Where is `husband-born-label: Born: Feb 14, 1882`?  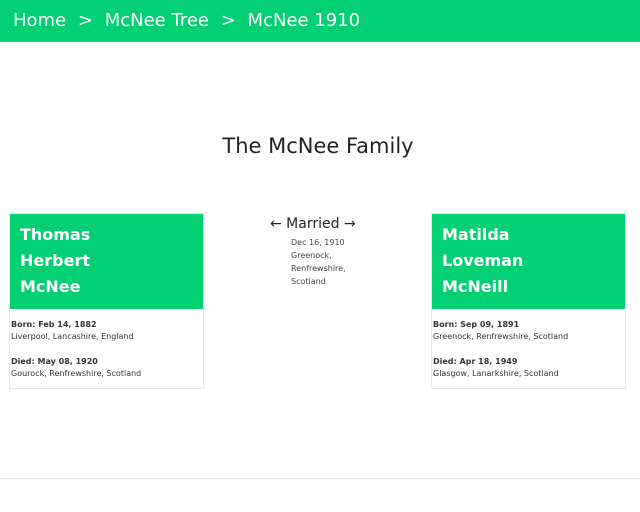 husband-born-label: Born: Feb 14, 1882 is located at coordinates (54, 324).